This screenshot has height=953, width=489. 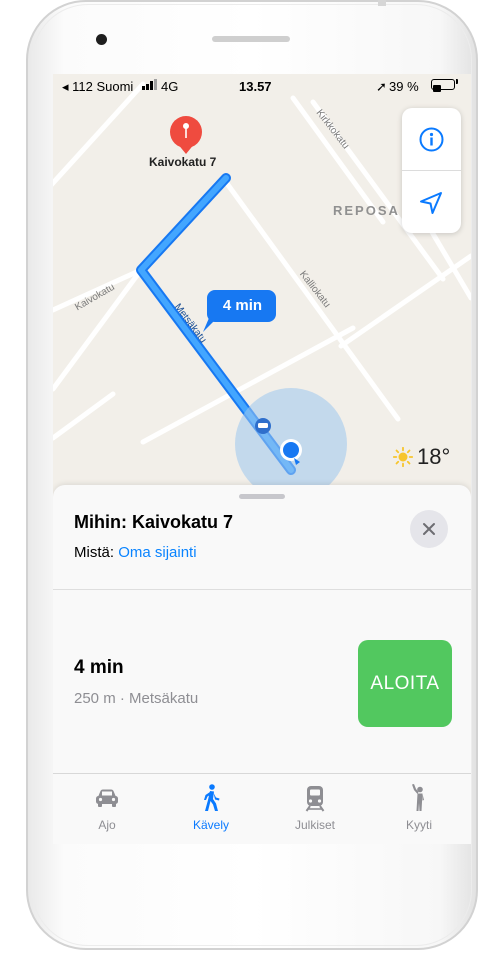 I want to click on map-controls, so click(x=431, y=170).